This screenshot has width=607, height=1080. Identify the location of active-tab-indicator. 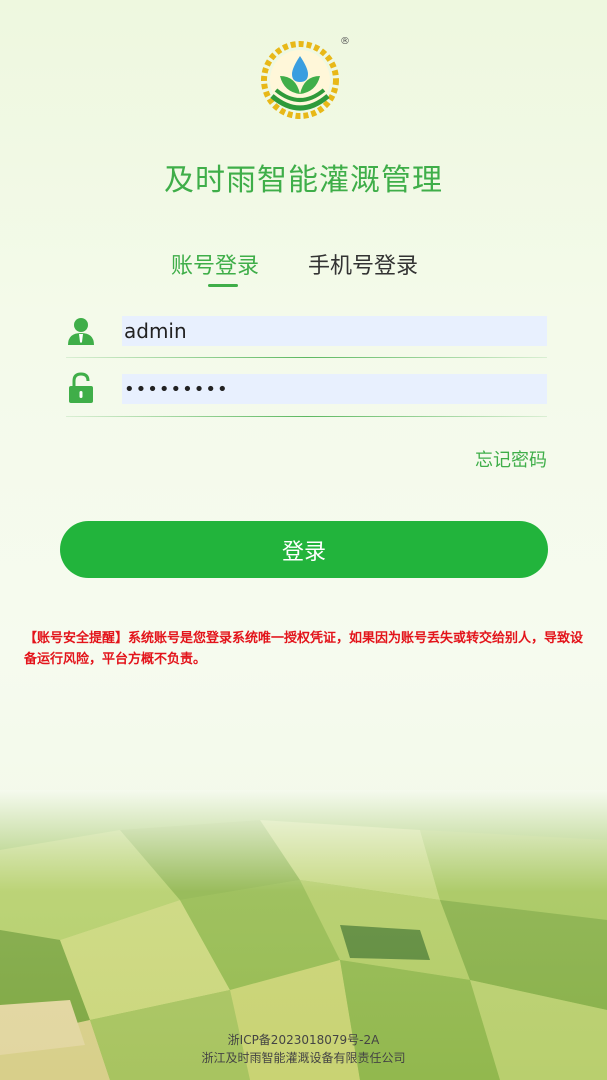
(223, 285).